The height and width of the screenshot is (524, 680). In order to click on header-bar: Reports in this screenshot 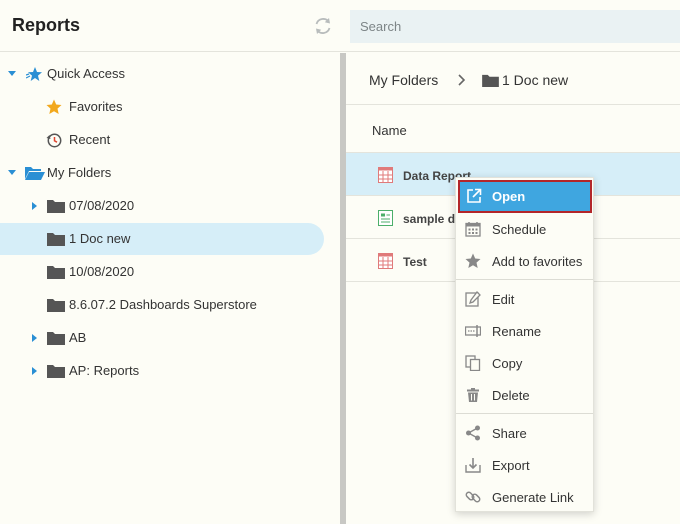, I will do `click(340, 26)`.